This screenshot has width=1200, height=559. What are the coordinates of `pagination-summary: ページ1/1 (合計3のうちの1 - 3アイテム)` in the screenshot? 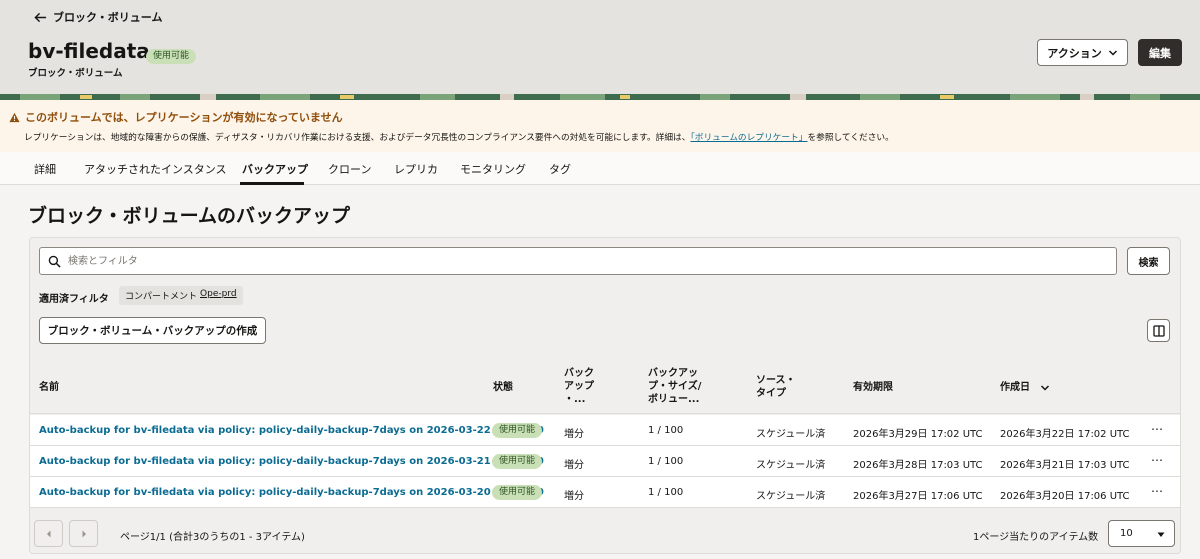 It's located at (212, 537).